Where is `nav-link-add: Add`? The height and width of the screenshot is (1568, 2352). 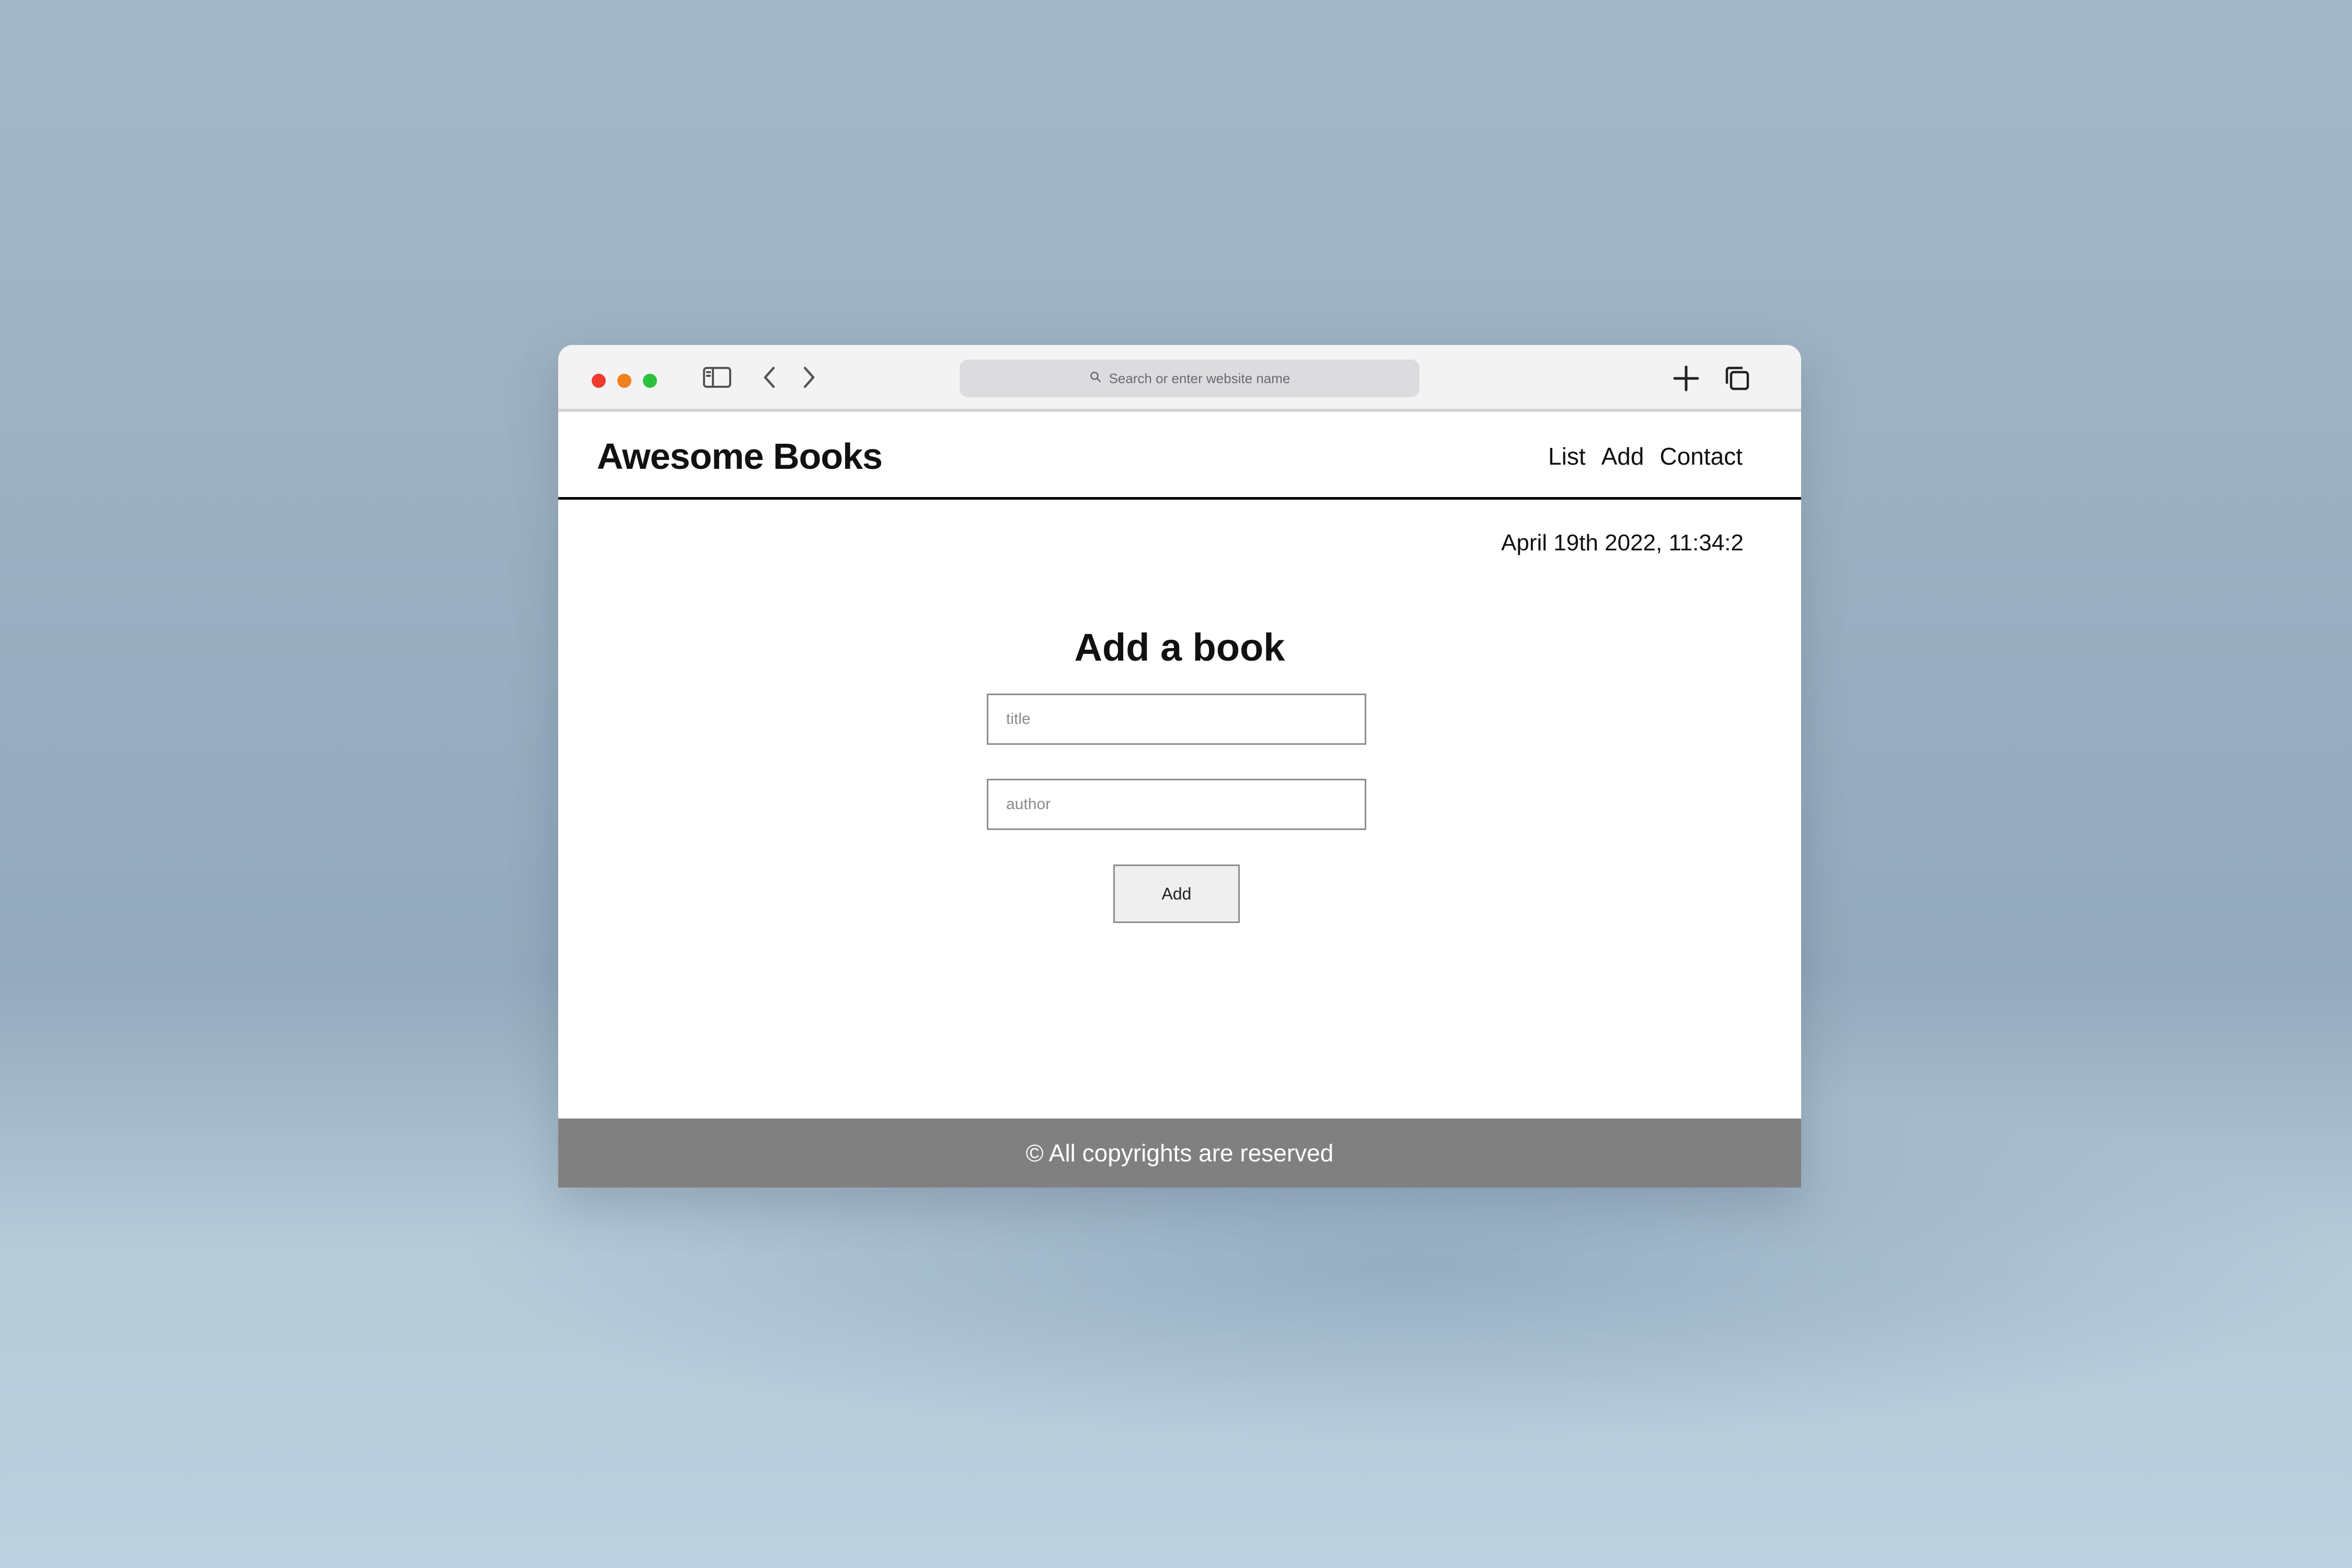 nav-link-add: Add is located at coordinates (1622, 456).